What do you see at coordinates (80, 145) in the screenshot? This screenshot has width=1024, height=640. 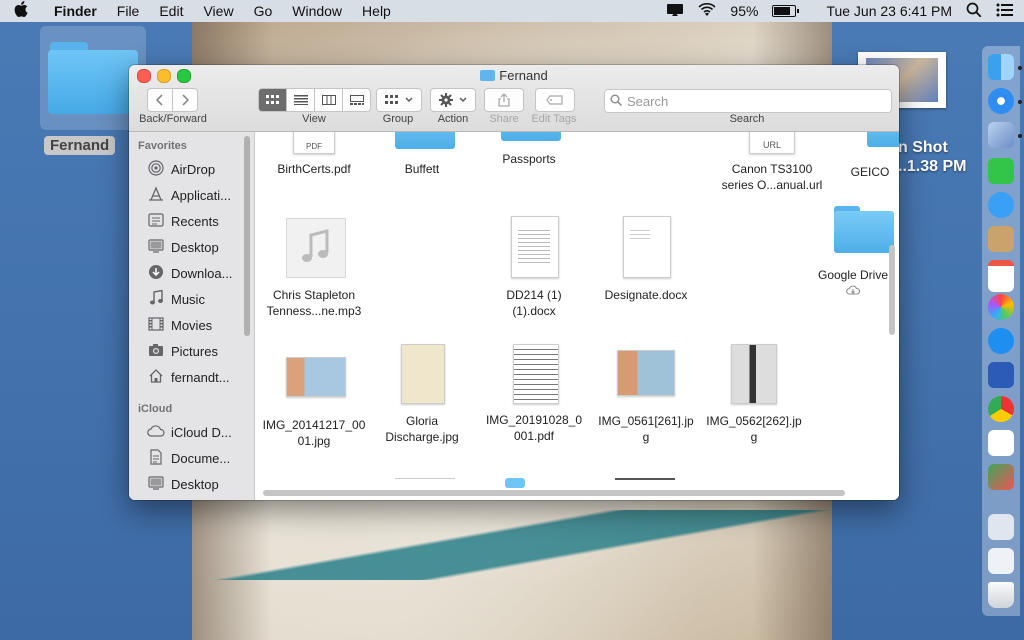 I see `desktop-folder-label: Fernand` at bounding box center [80, 145].